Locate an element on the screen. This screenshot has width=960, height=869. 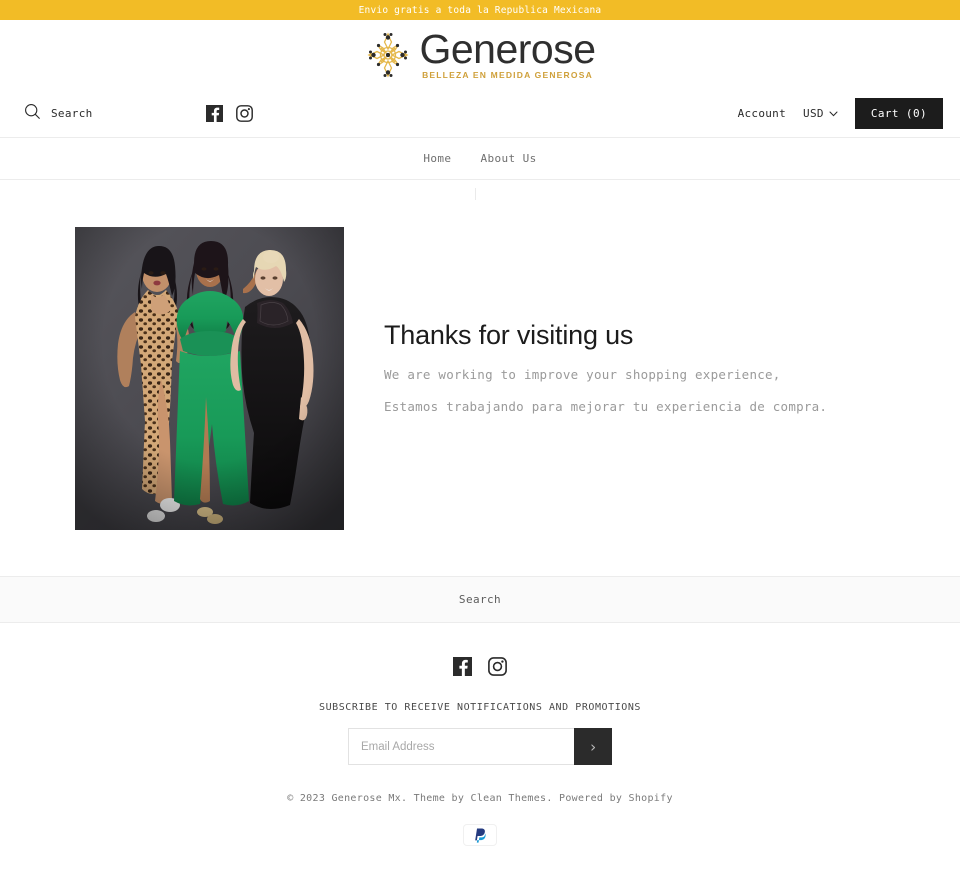
nav-item-about-us: About Us is located at coordinates (508, 158).